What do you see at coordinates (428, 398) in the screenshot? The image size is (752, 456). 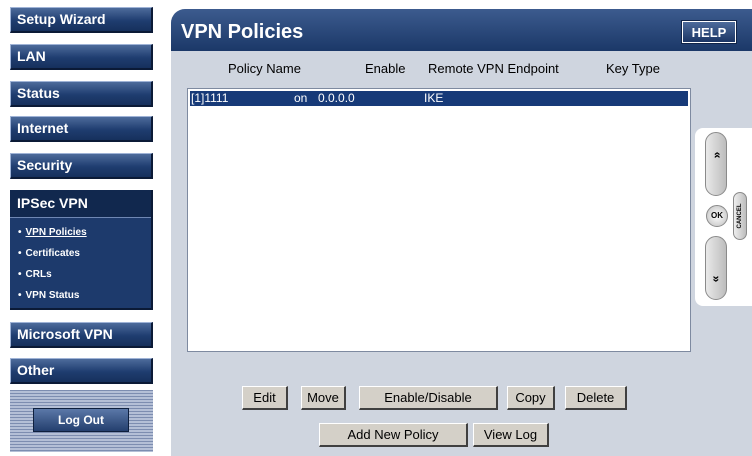 I see `enable-disable-button: Enable/Disable` at bounding box center [428, 398].